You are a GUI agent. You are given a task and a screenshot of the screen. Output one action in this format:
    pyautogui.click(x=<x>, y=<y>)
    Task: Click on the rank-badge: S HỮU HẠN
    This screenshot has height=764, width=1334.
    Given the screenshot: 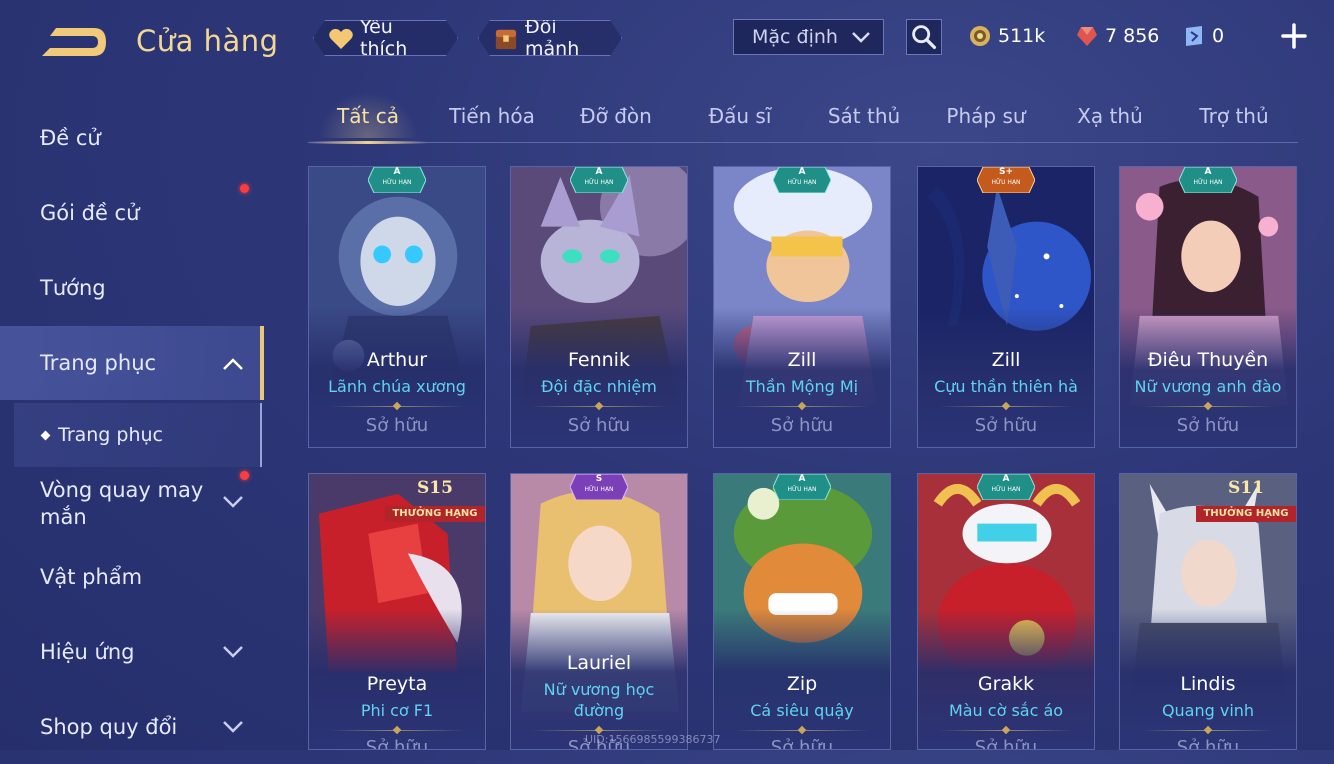 What is the action you would take?
    pyautogui.click(x=599, y=487)
    